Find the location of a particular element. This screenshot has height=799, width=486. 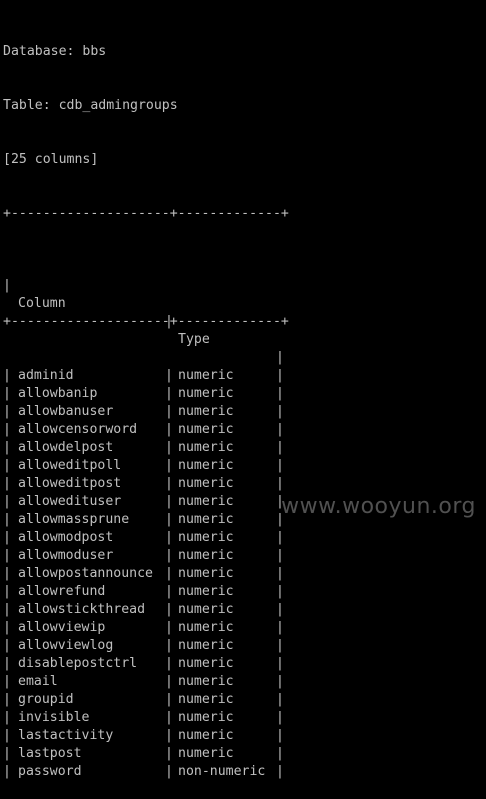

table-row: | alloweditpost | numeric | is located at coordinates (243, 484).